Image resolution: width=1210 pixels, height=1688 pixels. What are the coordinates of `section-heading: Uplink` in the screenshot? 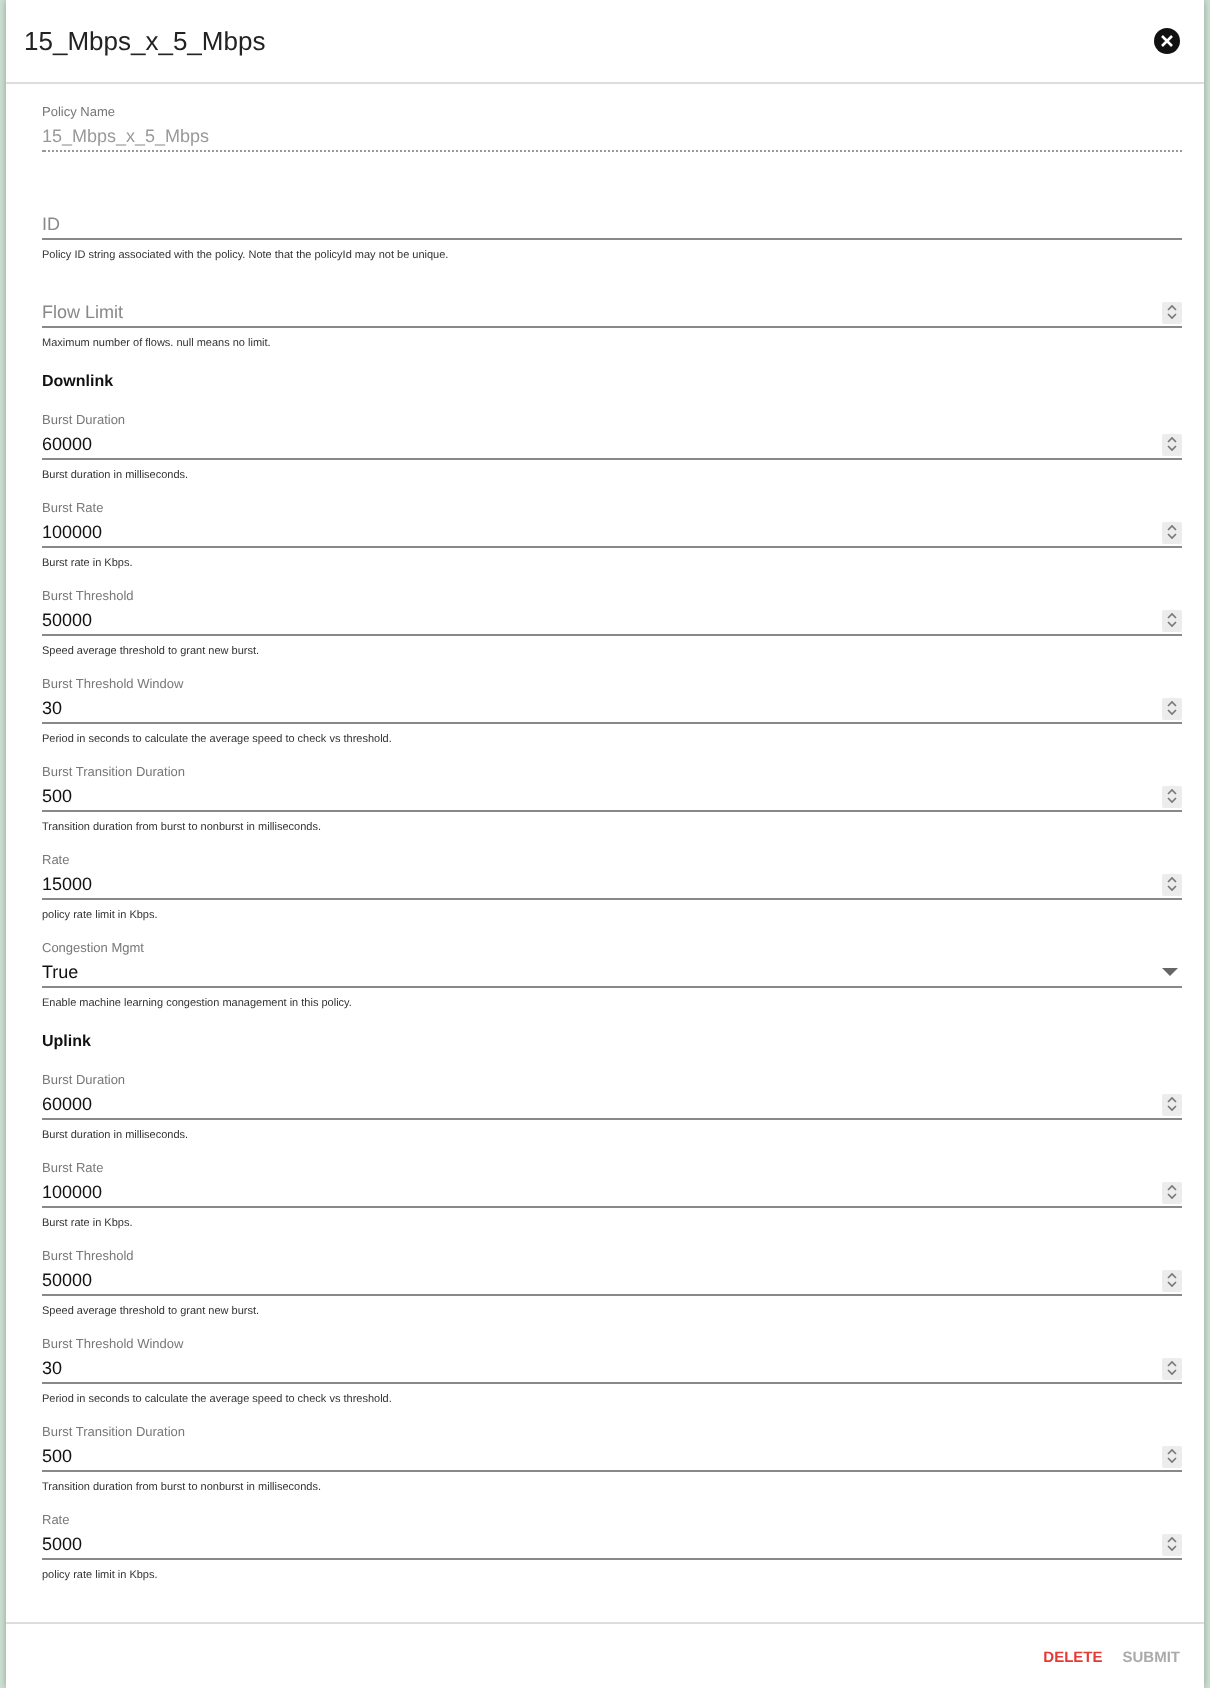 It's located at (67, 1042).